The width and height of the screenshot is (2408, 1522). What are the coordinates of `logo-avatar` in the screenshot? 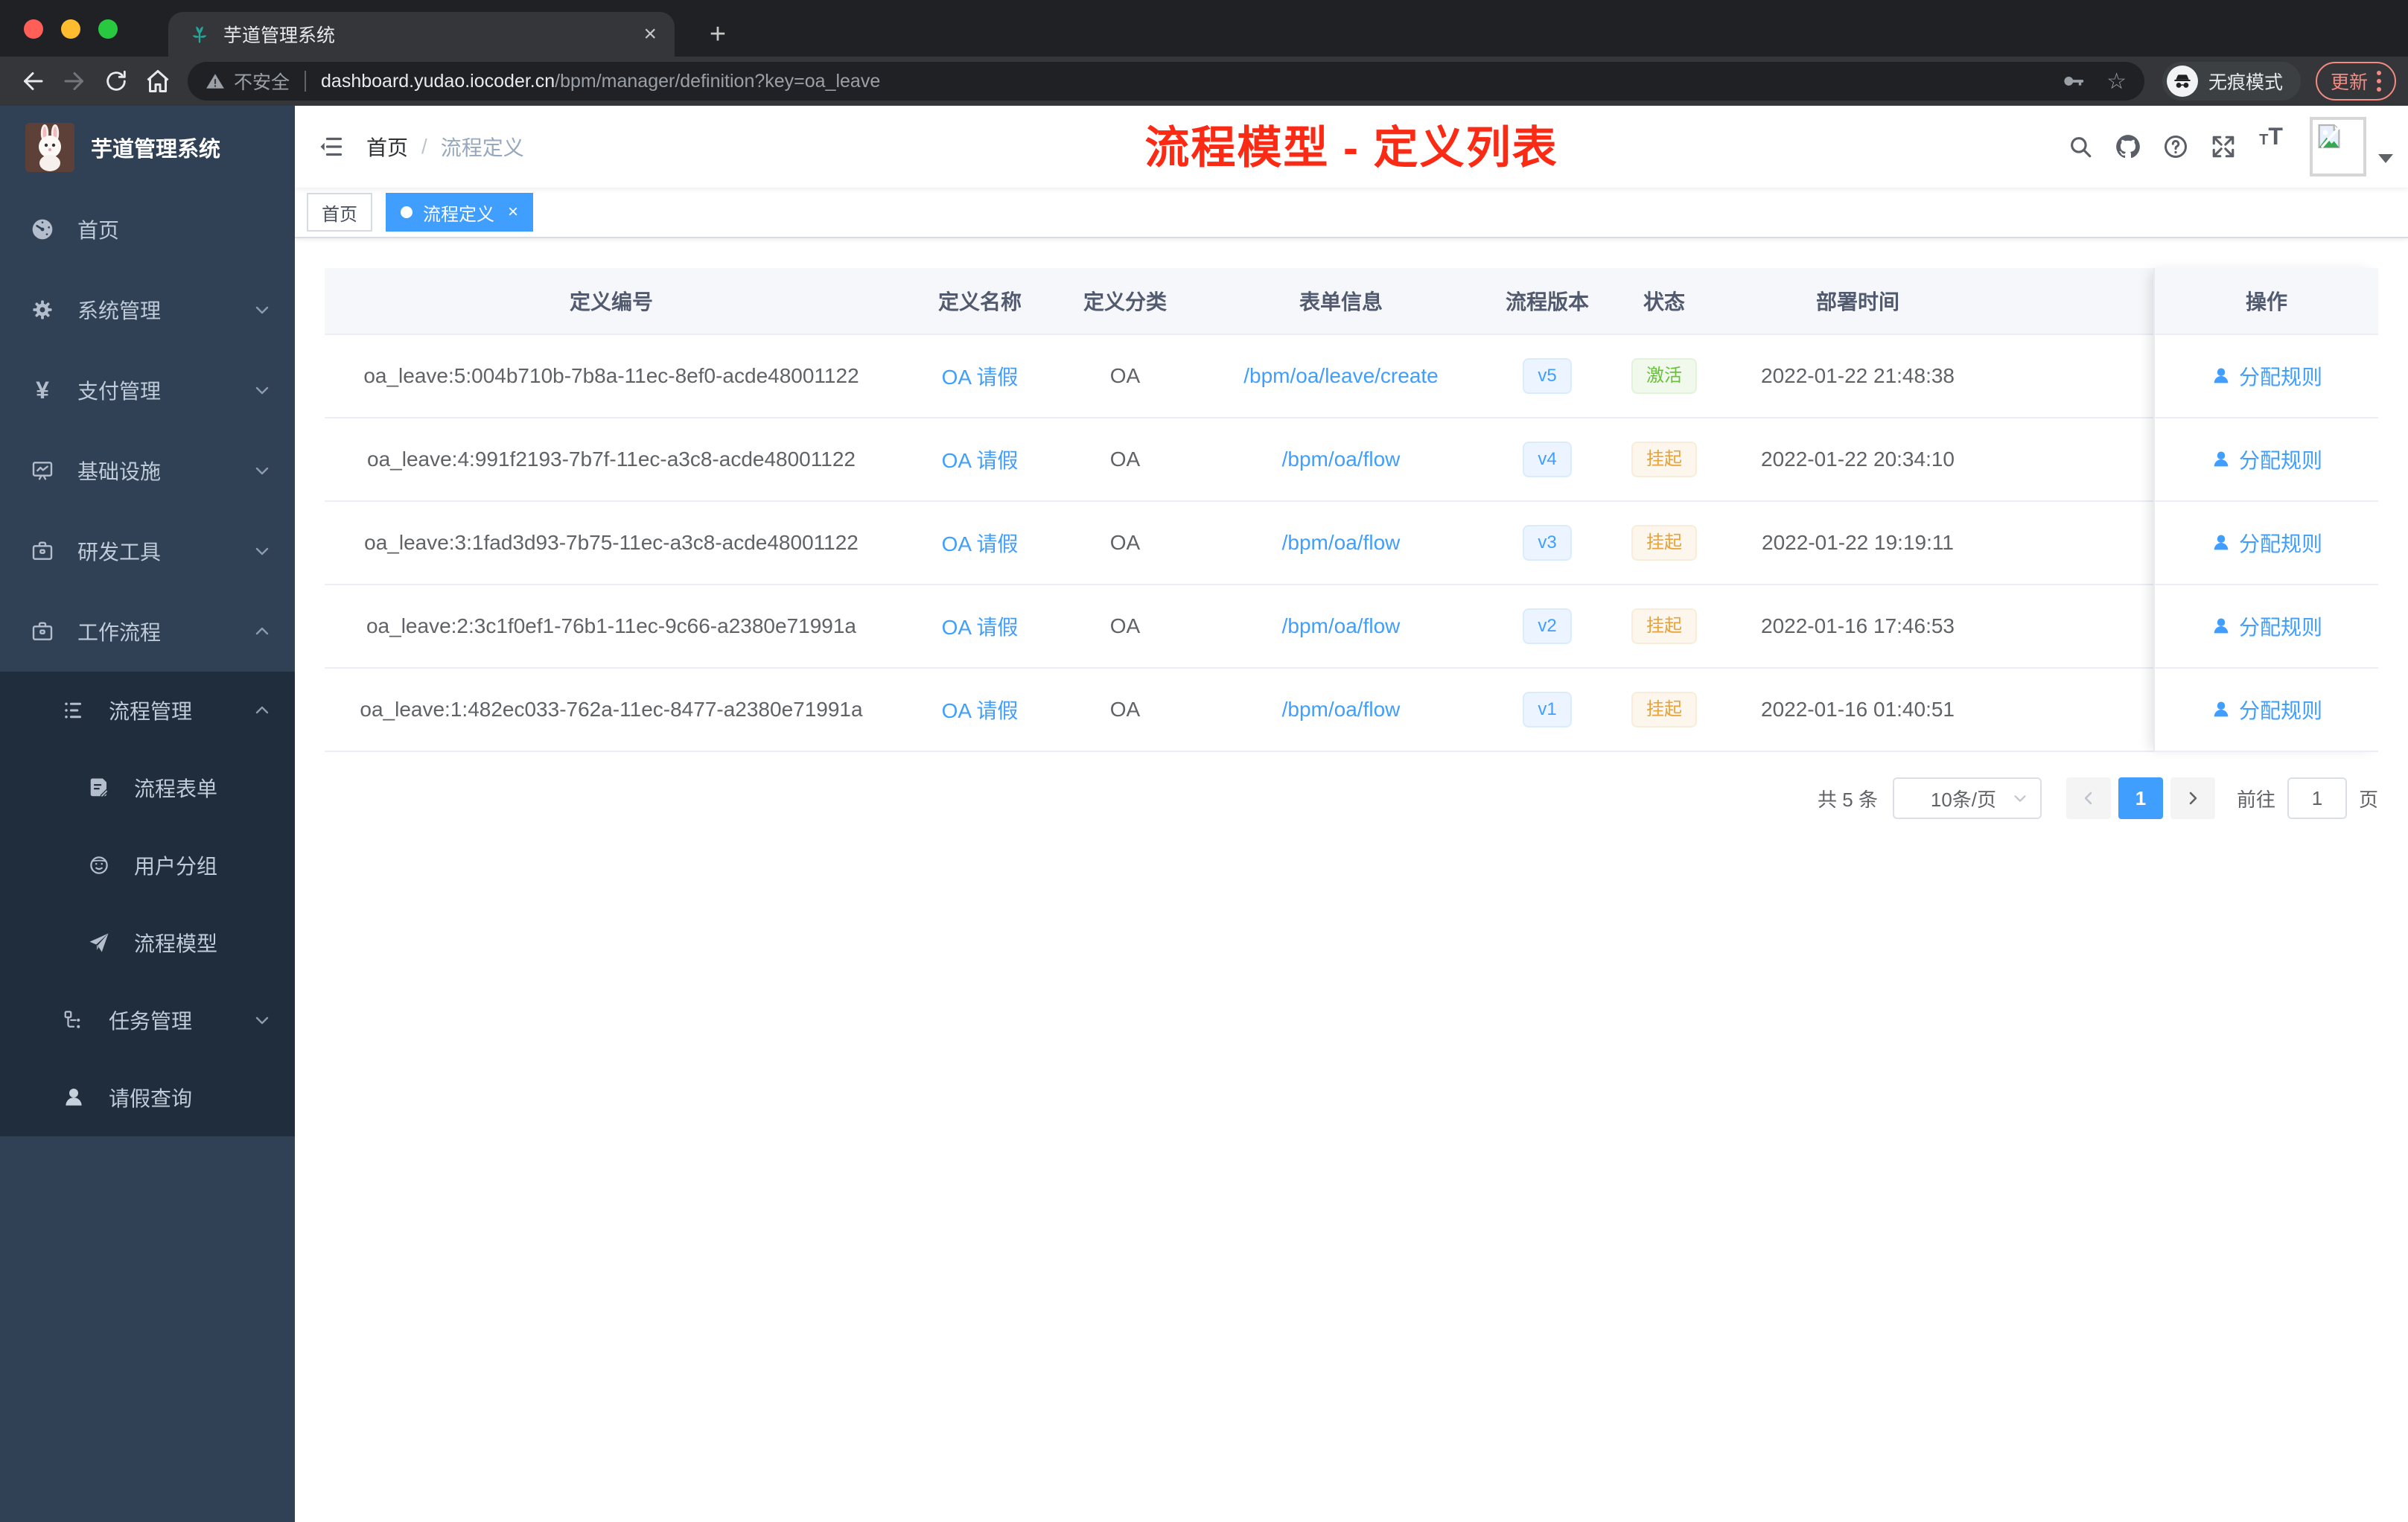 It's located at (49, 147).